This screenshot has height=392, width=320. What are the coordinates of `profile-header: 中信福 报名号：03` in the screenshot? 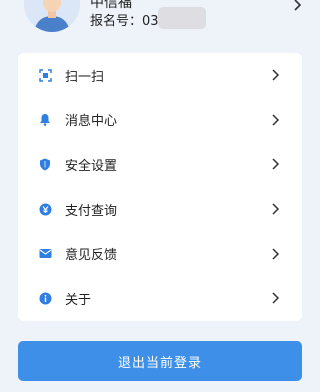 It's located at (160, 24).